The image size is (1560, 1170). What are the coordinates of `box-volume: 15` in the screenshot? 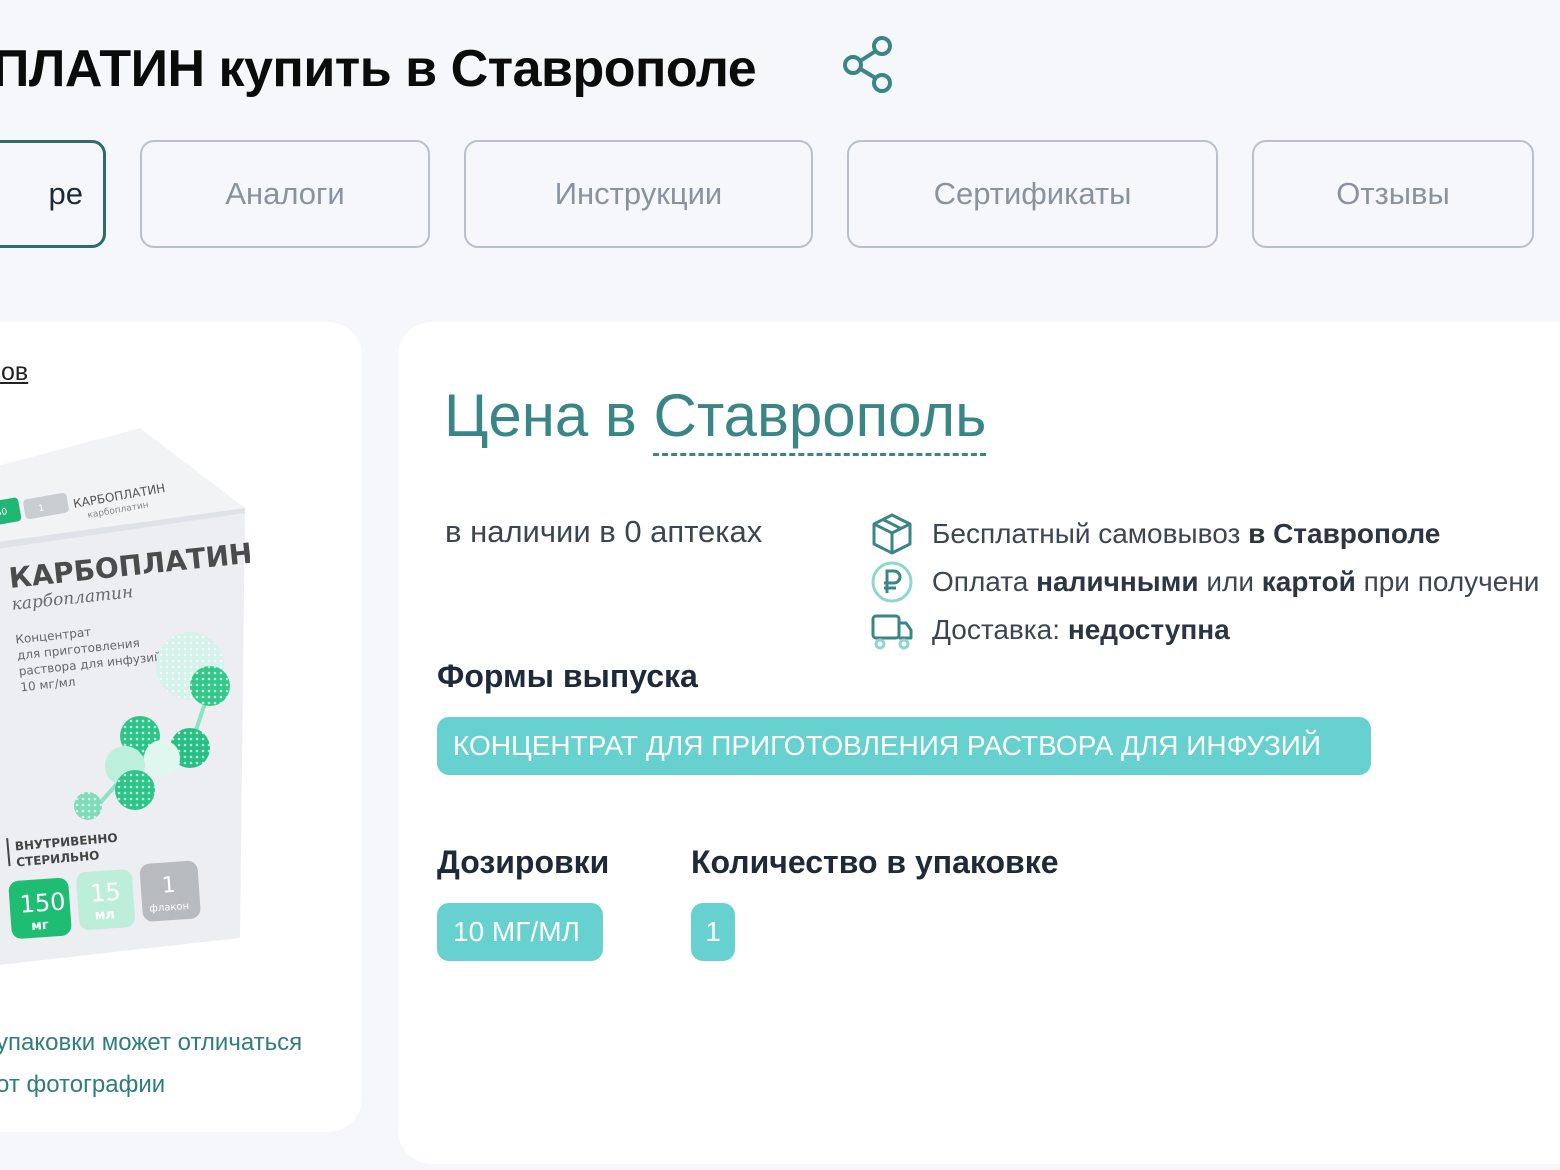 It's located at (105, 893).